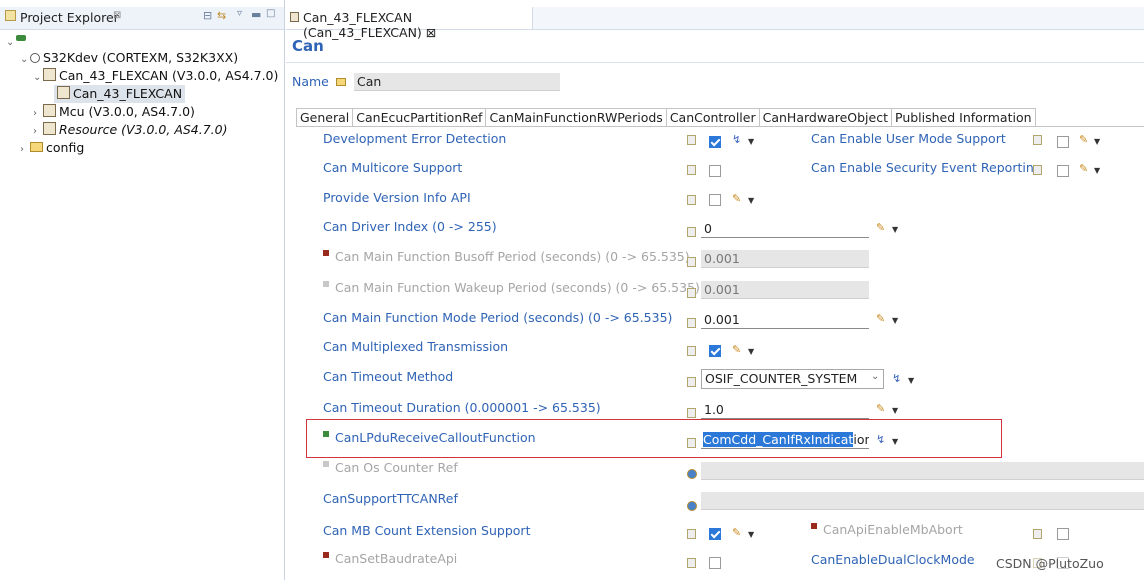 The image size is (1144, 580). Describe the element at coordinates (419, 117) in the screenshot. I see `tab-canecucpartitionref: CanEcucPartitionRef` at that location.